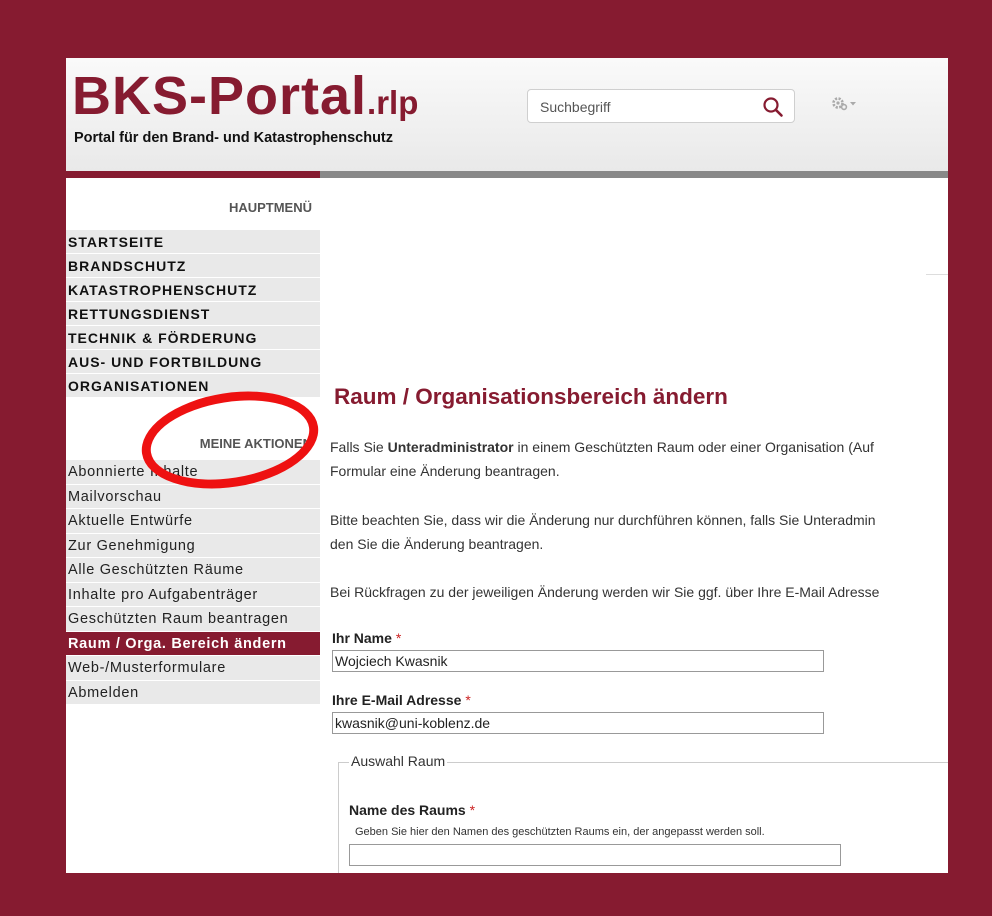  Describe the element at coordinates (634, 174) in the screenshot. I see `header-gray-bar` at that location.